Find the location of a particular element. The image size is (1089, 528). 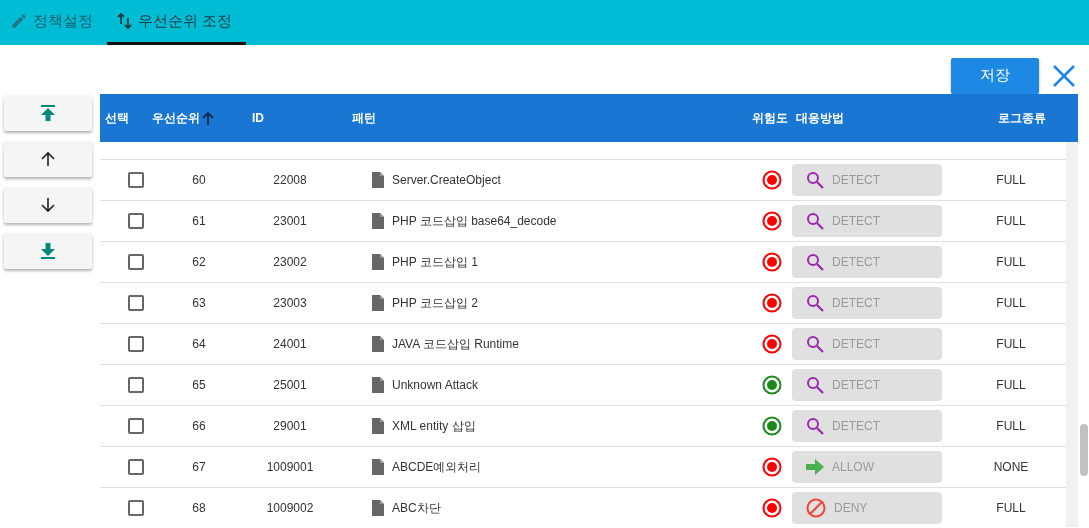

table-cell: 23001 is located at coordinates (290, 221).